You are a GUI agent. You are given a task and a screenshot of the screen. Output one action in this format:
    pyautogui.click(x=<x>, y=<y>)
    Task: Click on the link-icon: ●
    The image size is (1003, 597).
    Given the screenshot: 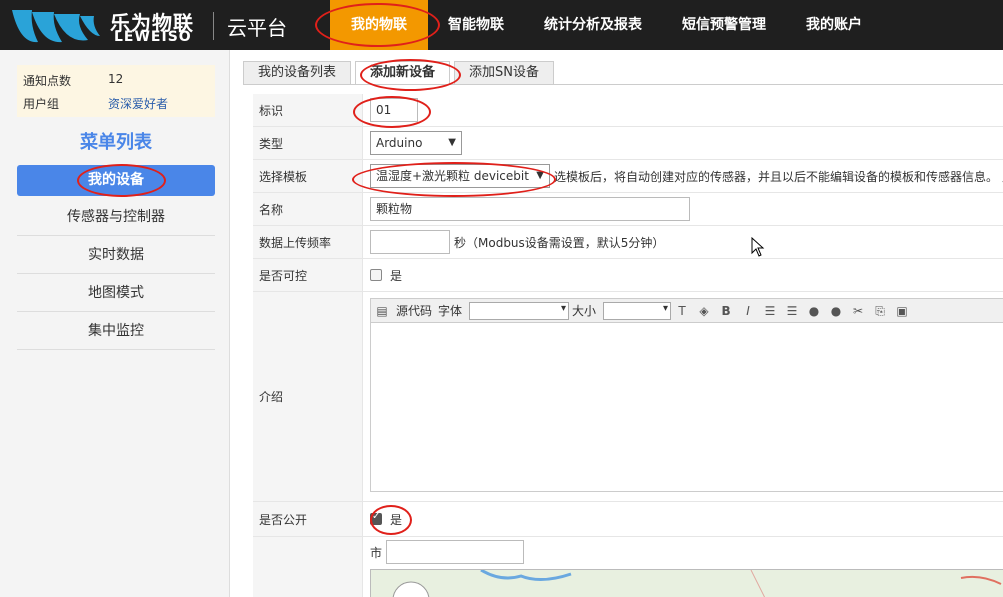 What is the action you would take?
    pyautogui.click(x=814, y=311)
    